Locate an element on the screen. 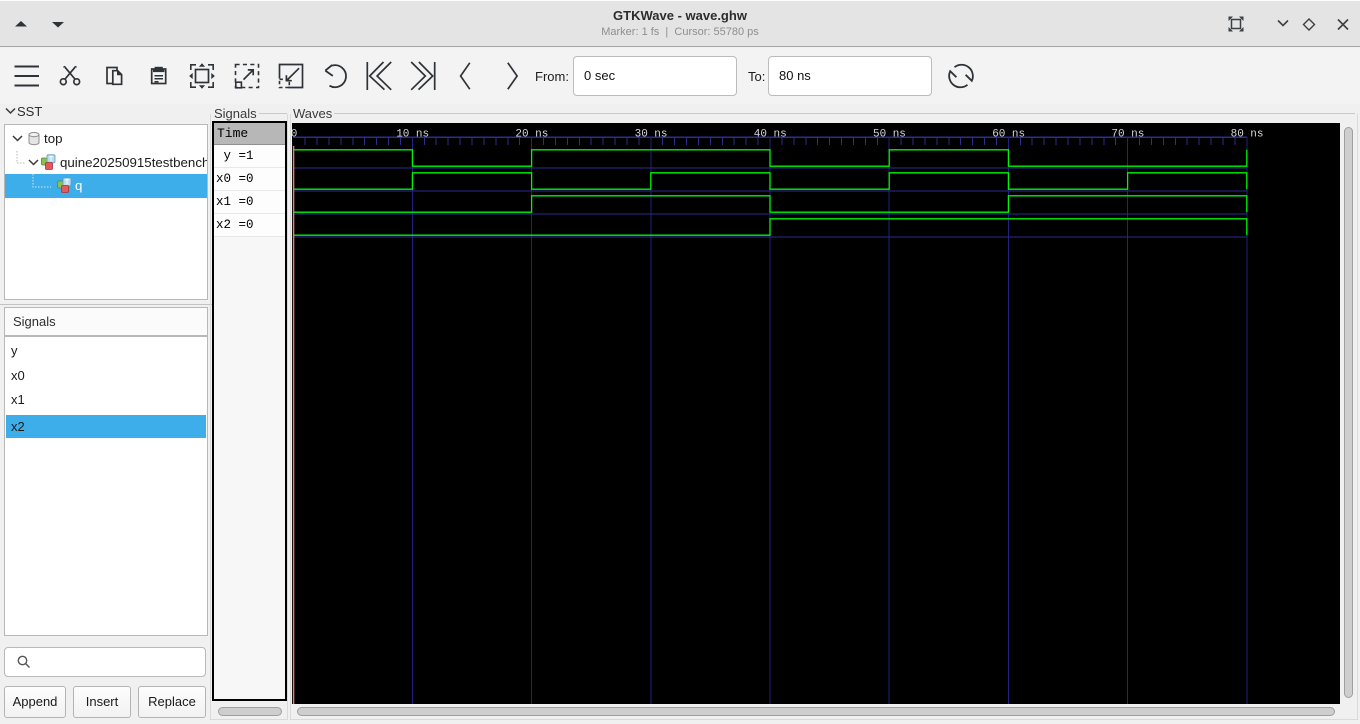 This screenshot has height=724, width=1360. svg-text: 60 is located at coordinates (998, 135).